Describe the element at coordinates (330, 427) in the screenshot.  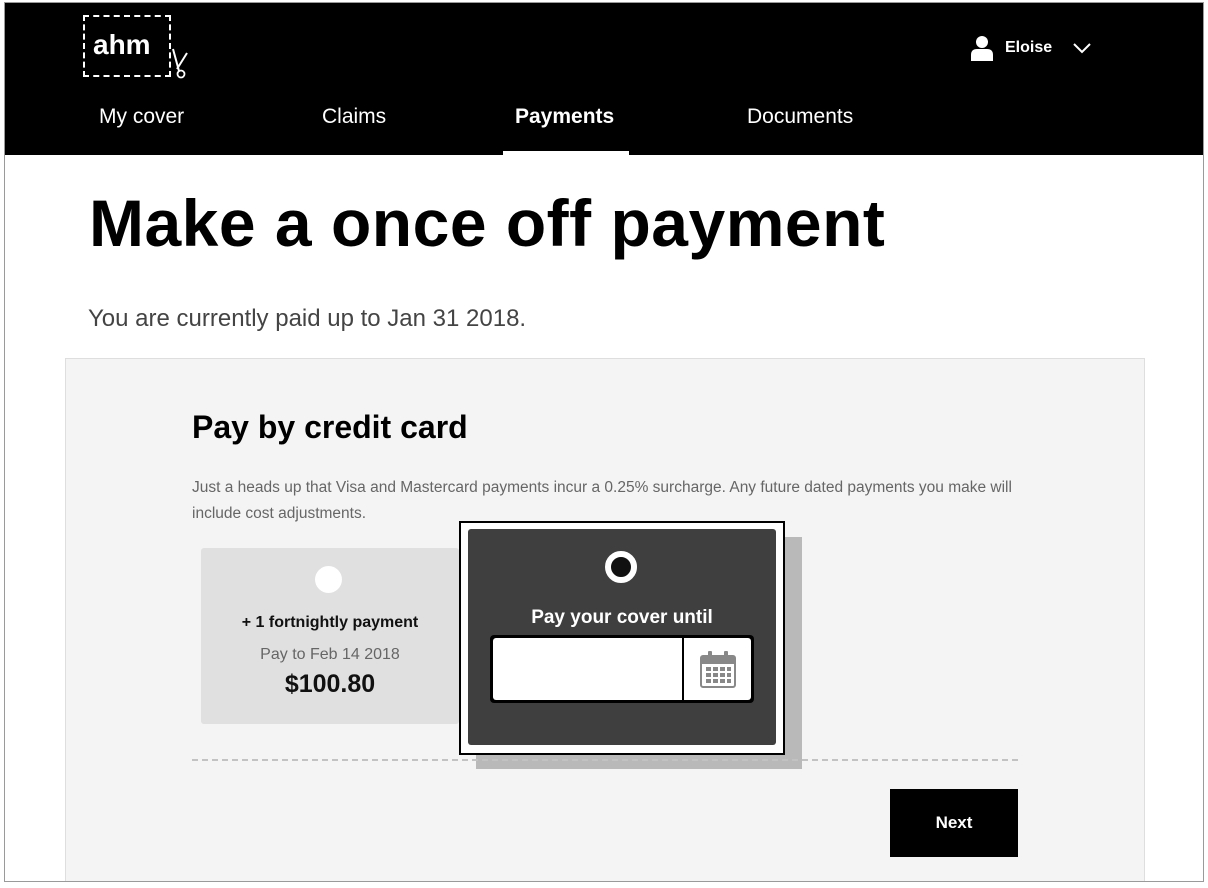
I see `section-title: Pay by credit card` at that location.